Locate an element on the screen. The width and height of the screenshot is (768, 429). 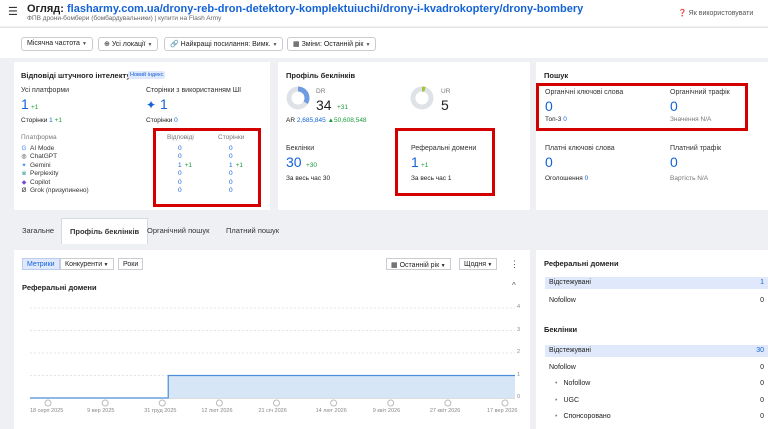
competitors-toggle: Конкуренти ▼ is located at coordinates (87, 264).